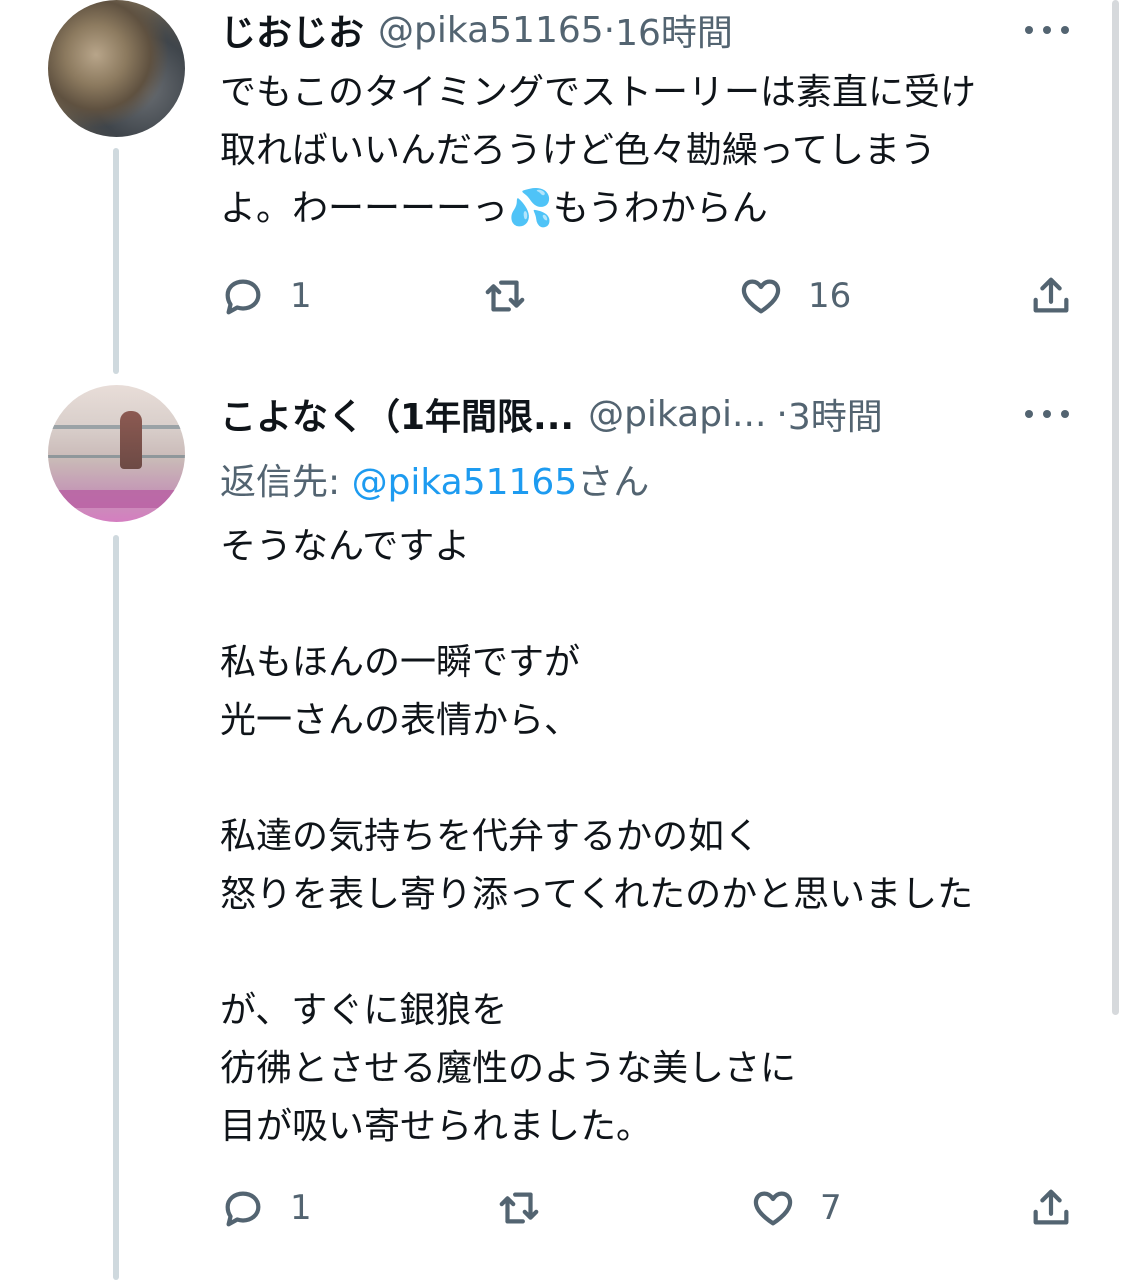 The height and width of the screenshot is (1280, 1121). Describe the element at coordinates (796, 1208) in the screenshot. I see `like-button: 7` at that location.